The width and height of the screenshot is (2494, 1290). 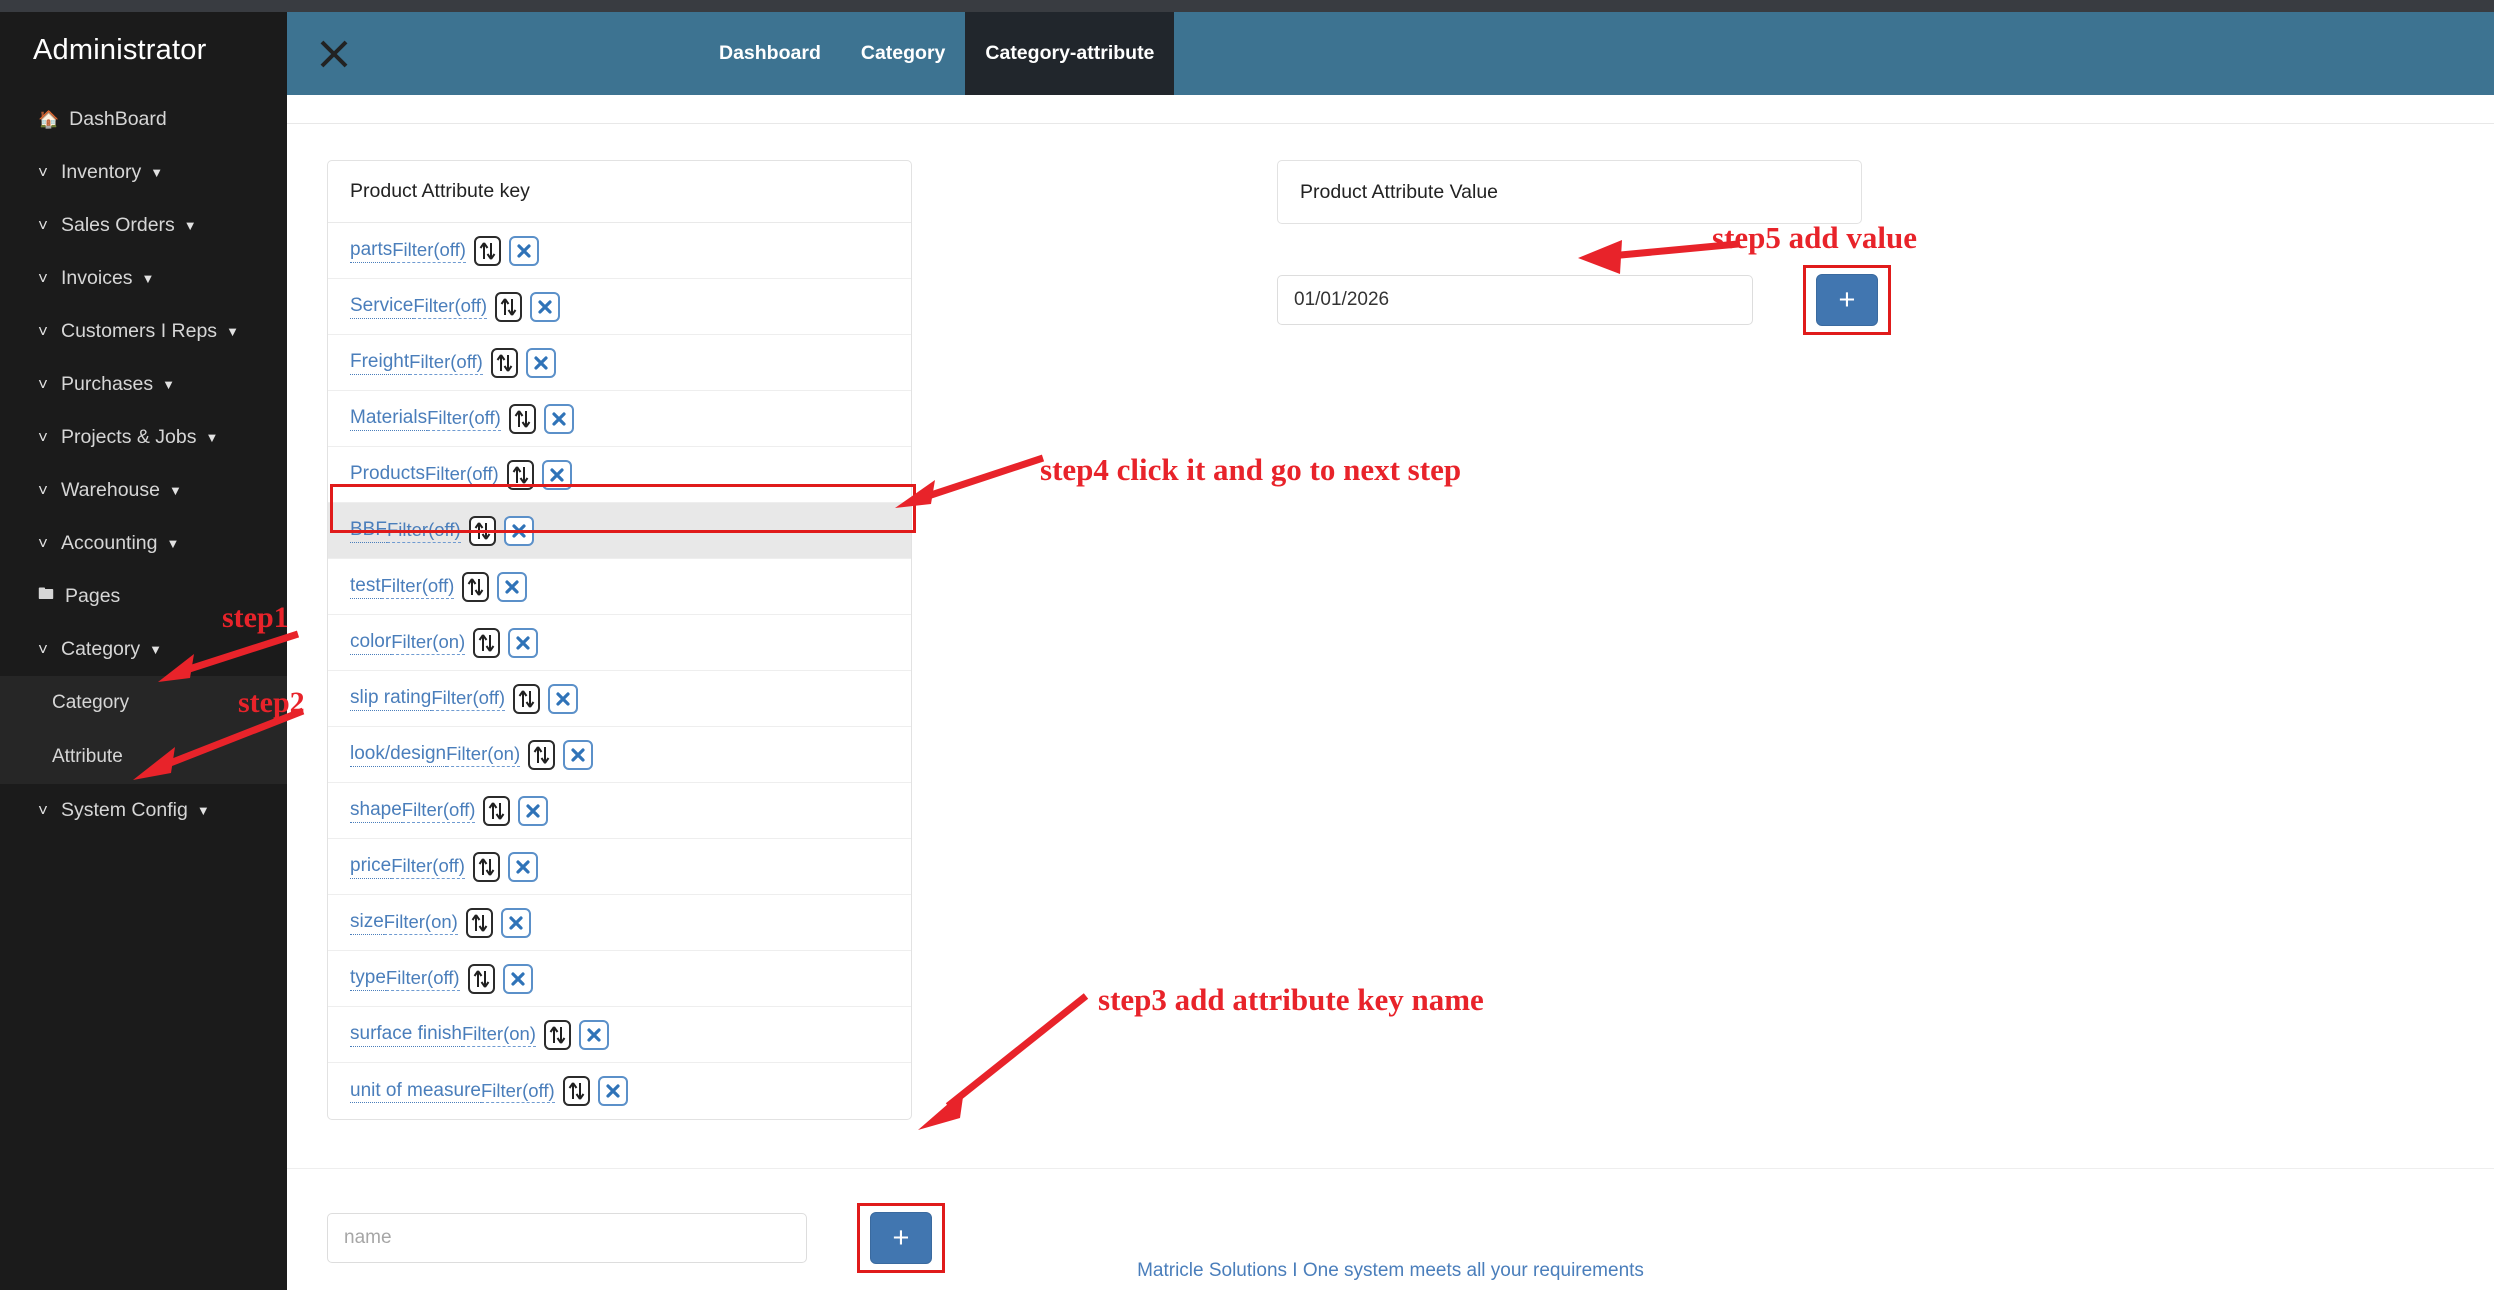 What do you see at coordinates (770, 53) in the screenshot?
I see `tab-dashboard: Dashboard` at bounding box center [770, 53].